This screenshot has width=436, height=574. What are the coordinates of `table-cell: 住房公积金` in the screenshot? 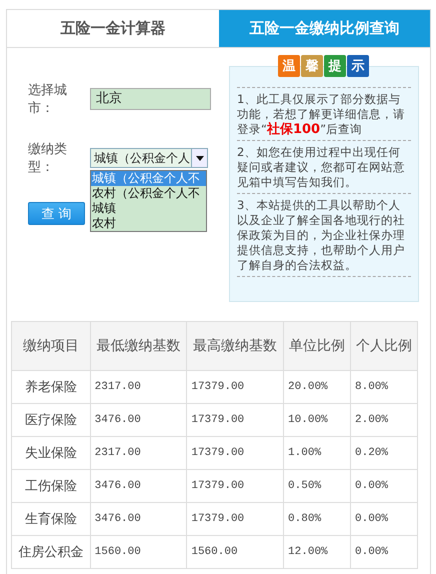 It's located at (51, 552).